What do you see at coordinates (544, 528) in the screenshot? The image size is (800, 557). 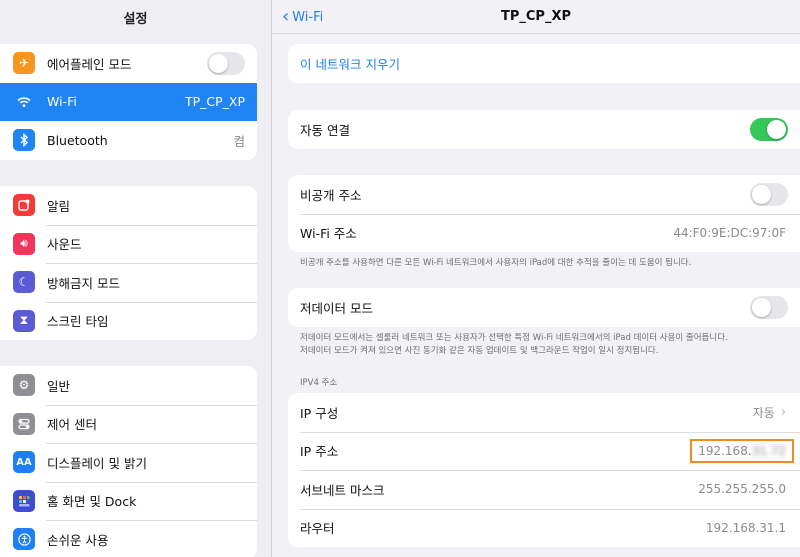 I see `router-row: 라우터 192.168.31.1` at bounding box center [544, 528].